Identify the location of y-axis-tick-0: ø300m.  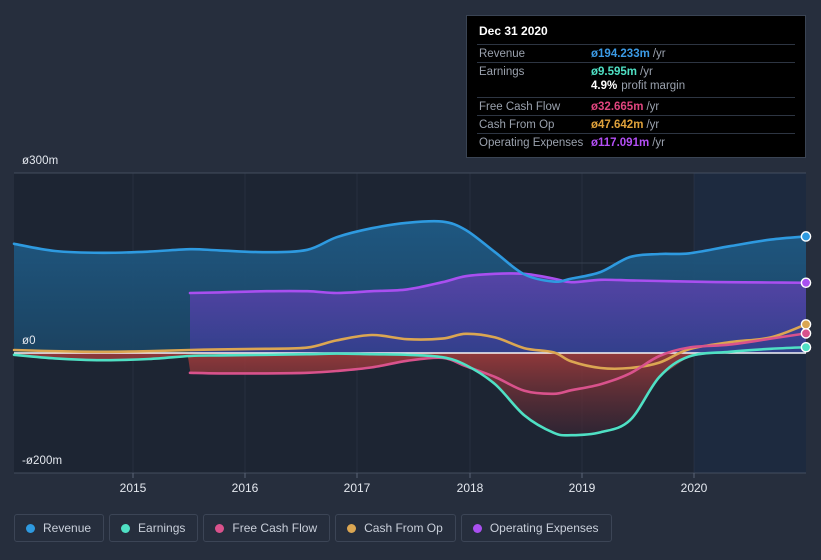
(40, 161).